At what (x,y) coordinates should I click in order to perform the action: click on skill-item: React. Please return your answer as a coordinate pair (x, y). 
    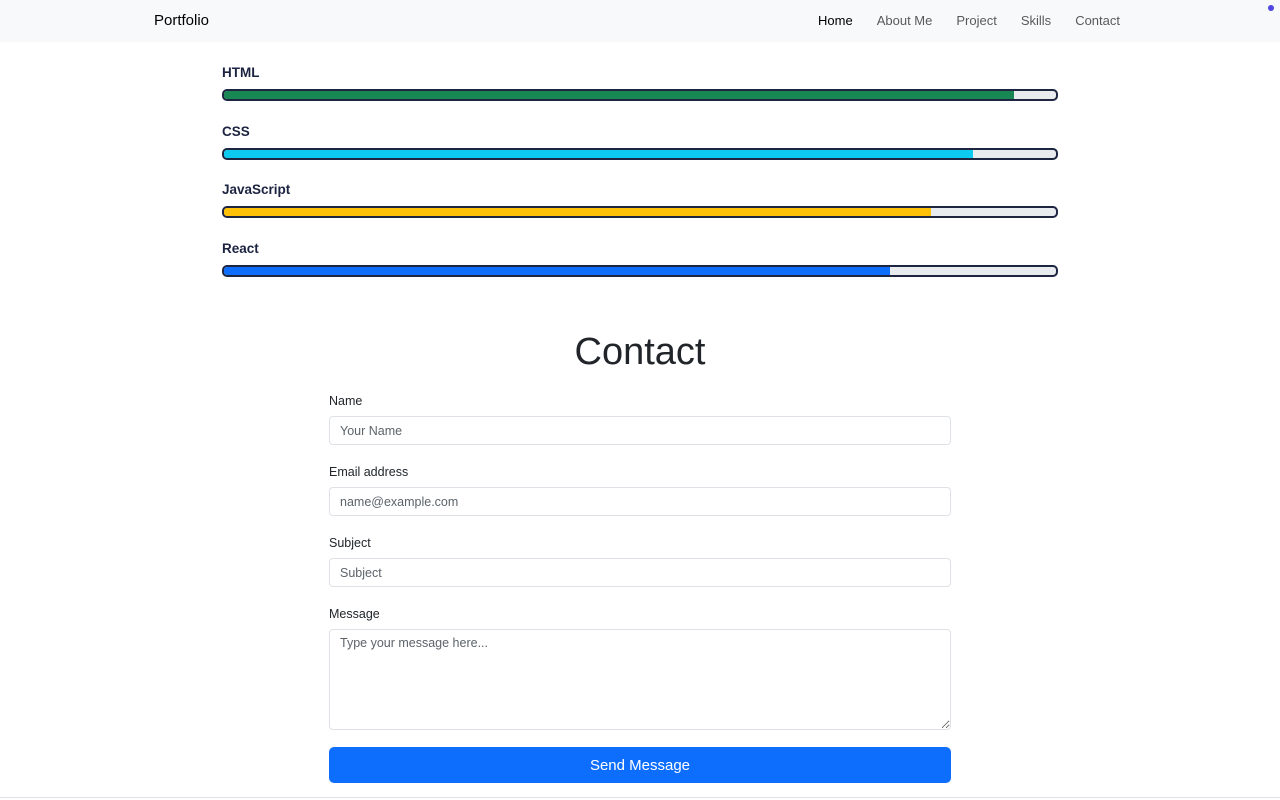
    Looking at the image, I should click on (640, 269).